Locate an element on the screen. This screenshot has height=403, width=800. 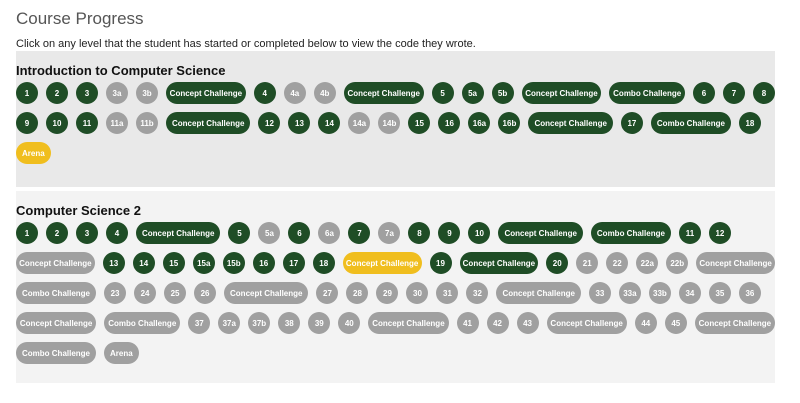
level-button-20: 20 is located at coordinates (557, 263).